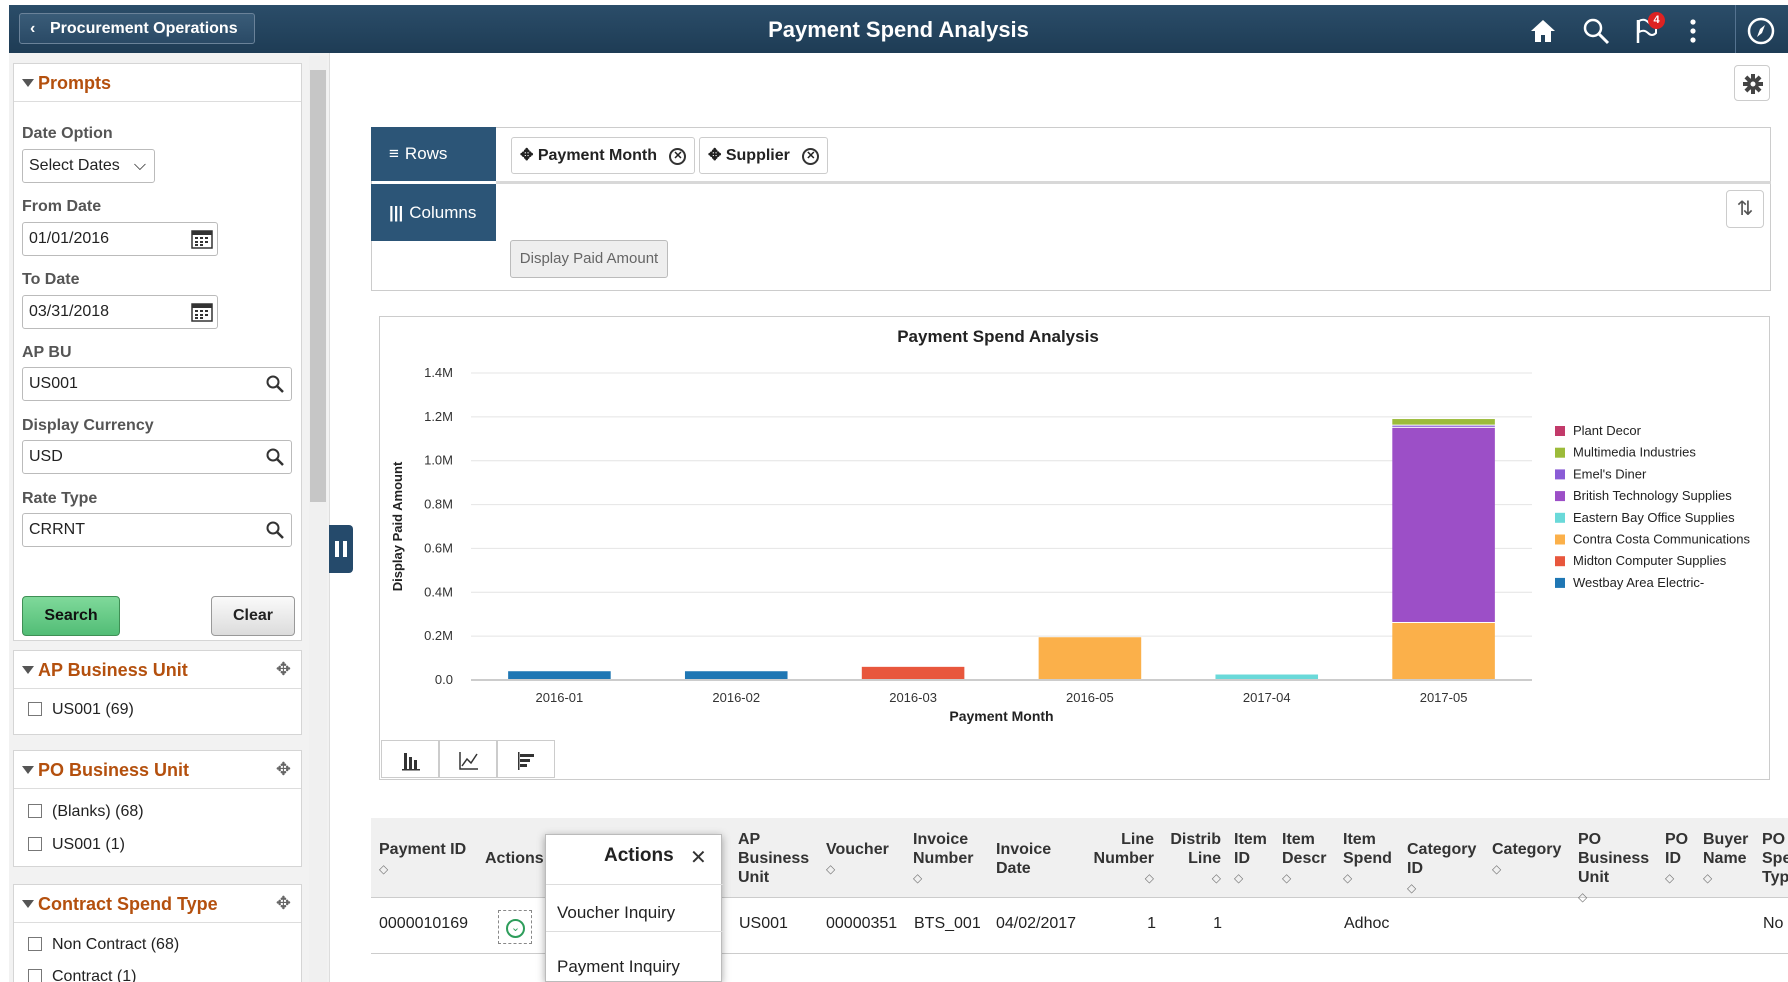 This screenshot has height=982, width=1788. Describe the element at coordinates (47, 352) in the screenshot. I see `ap-bu-label: AP BU` at that location.